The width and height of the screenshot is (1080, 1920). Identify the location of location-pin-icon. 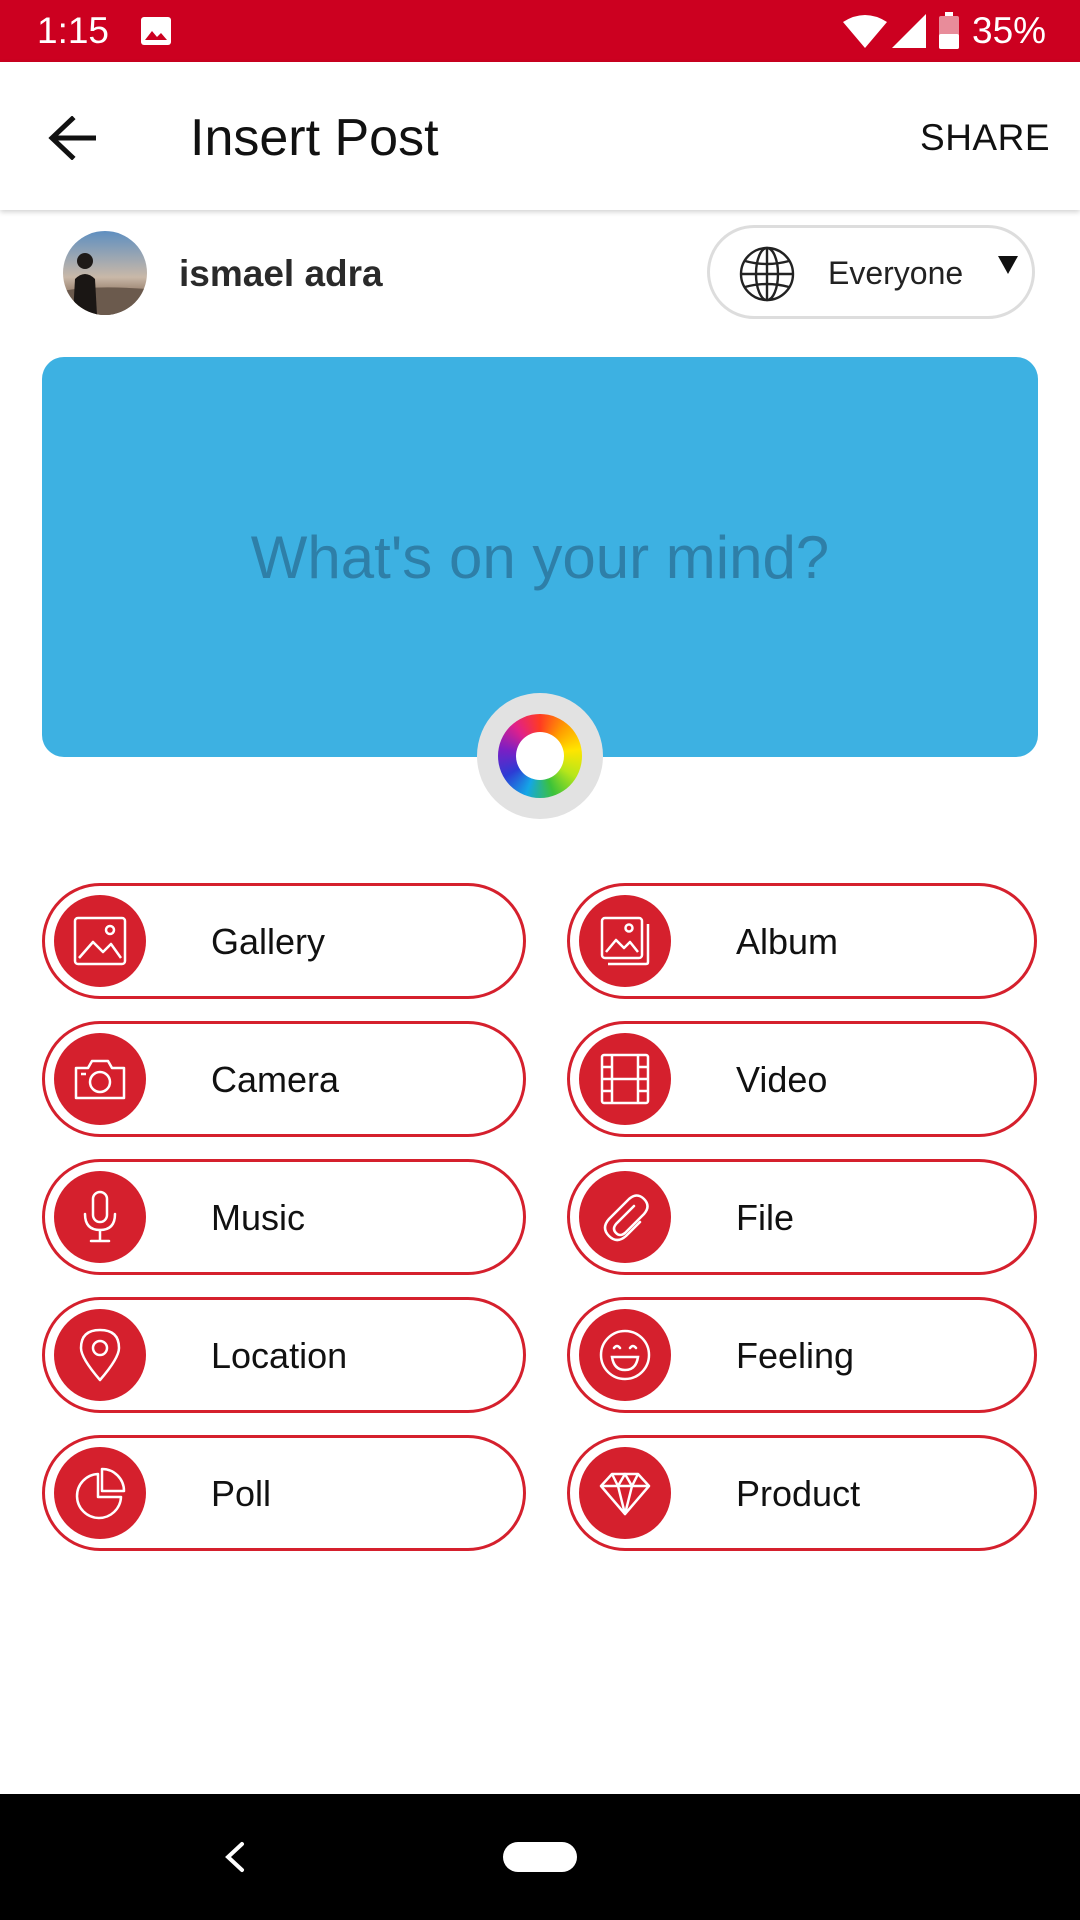
(100, 1355).